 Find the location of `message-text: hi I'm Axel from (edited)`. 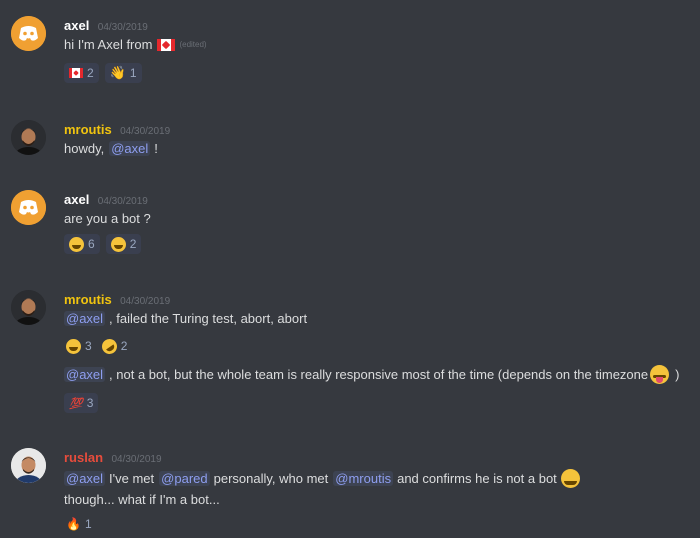

message-text: hi I'm Axel from (edited) is located at coordinates (135, 44).